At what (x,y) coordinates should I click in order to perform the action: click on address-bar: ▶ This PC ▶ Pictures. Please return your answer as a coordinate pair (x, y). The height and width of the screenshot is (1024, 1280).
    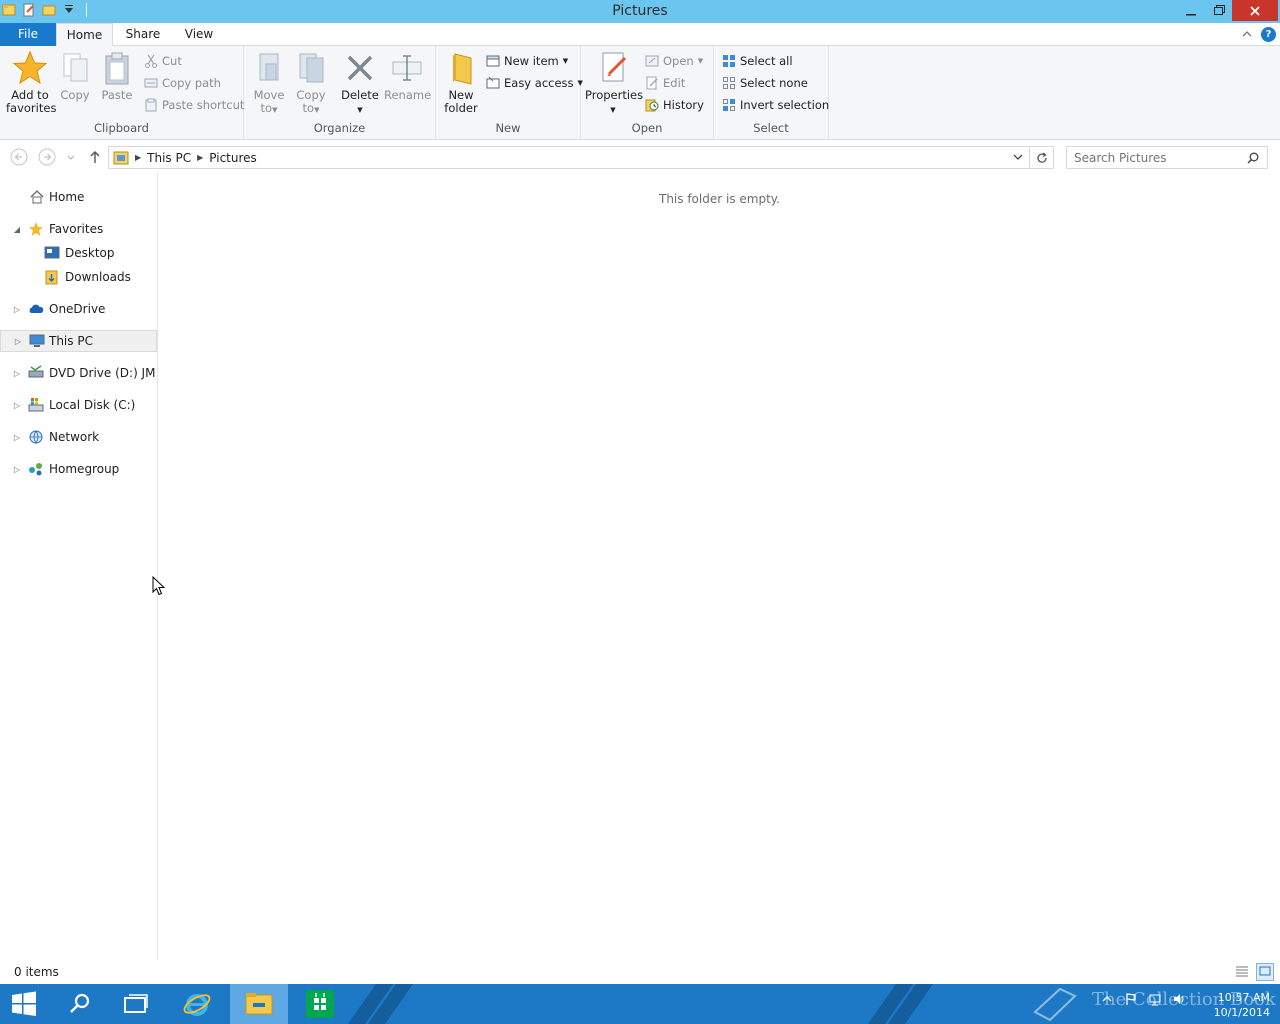
    Looking at the image, I should click on (569, 157).